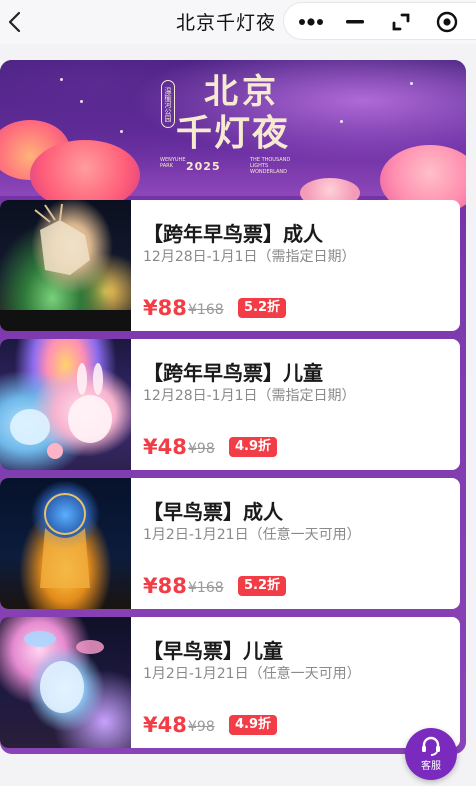 The height and width of the screenshot is (786, 476). I want to click on more-button, so click(311, 22).